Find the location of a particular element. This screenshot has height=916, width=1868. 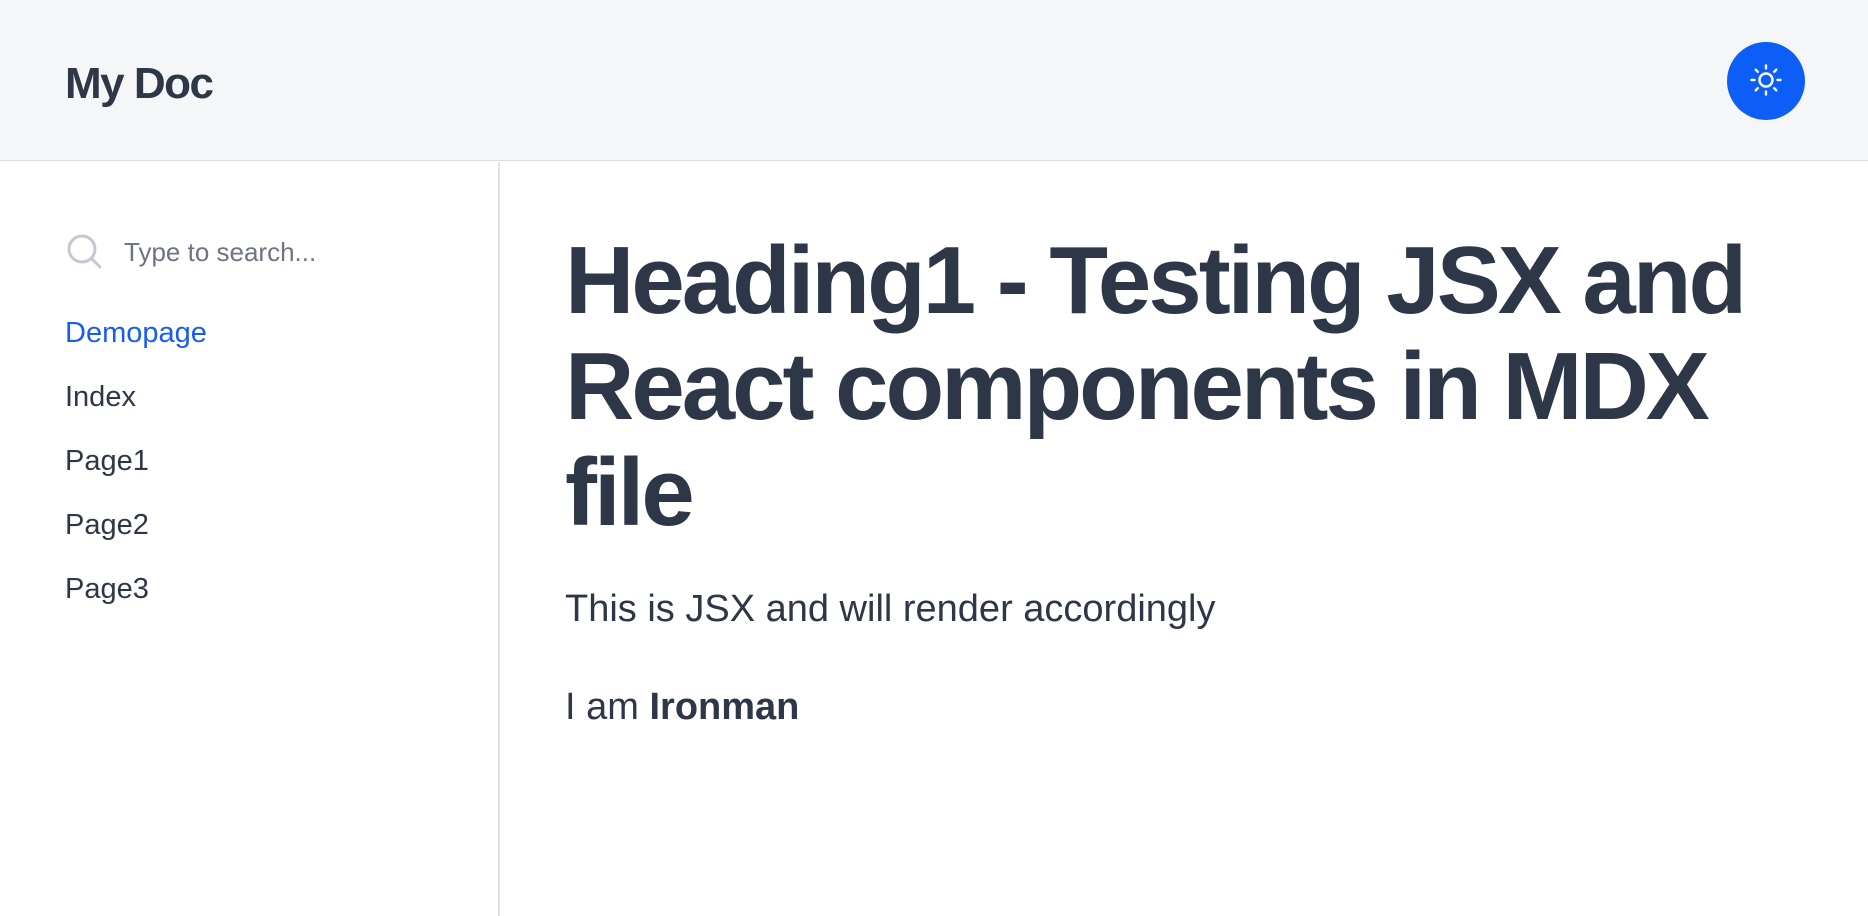

site-title: My Doc is located at coordinates (139, 84).